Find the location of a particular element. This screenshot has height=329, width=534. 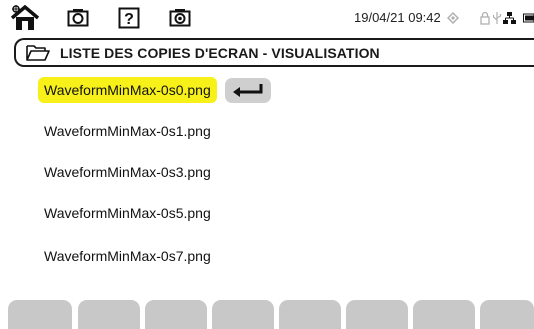

camera-alt-icon is located at coordinates (180, 18).